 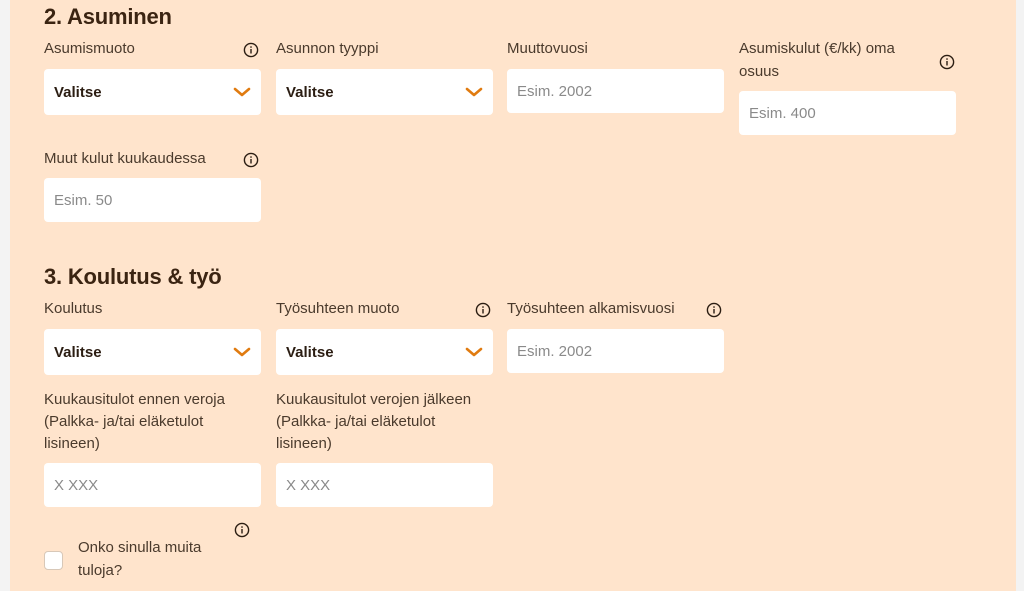 I want to click on tyosuhteen-muoto-select: Valitse, so click(x=384, y=352).